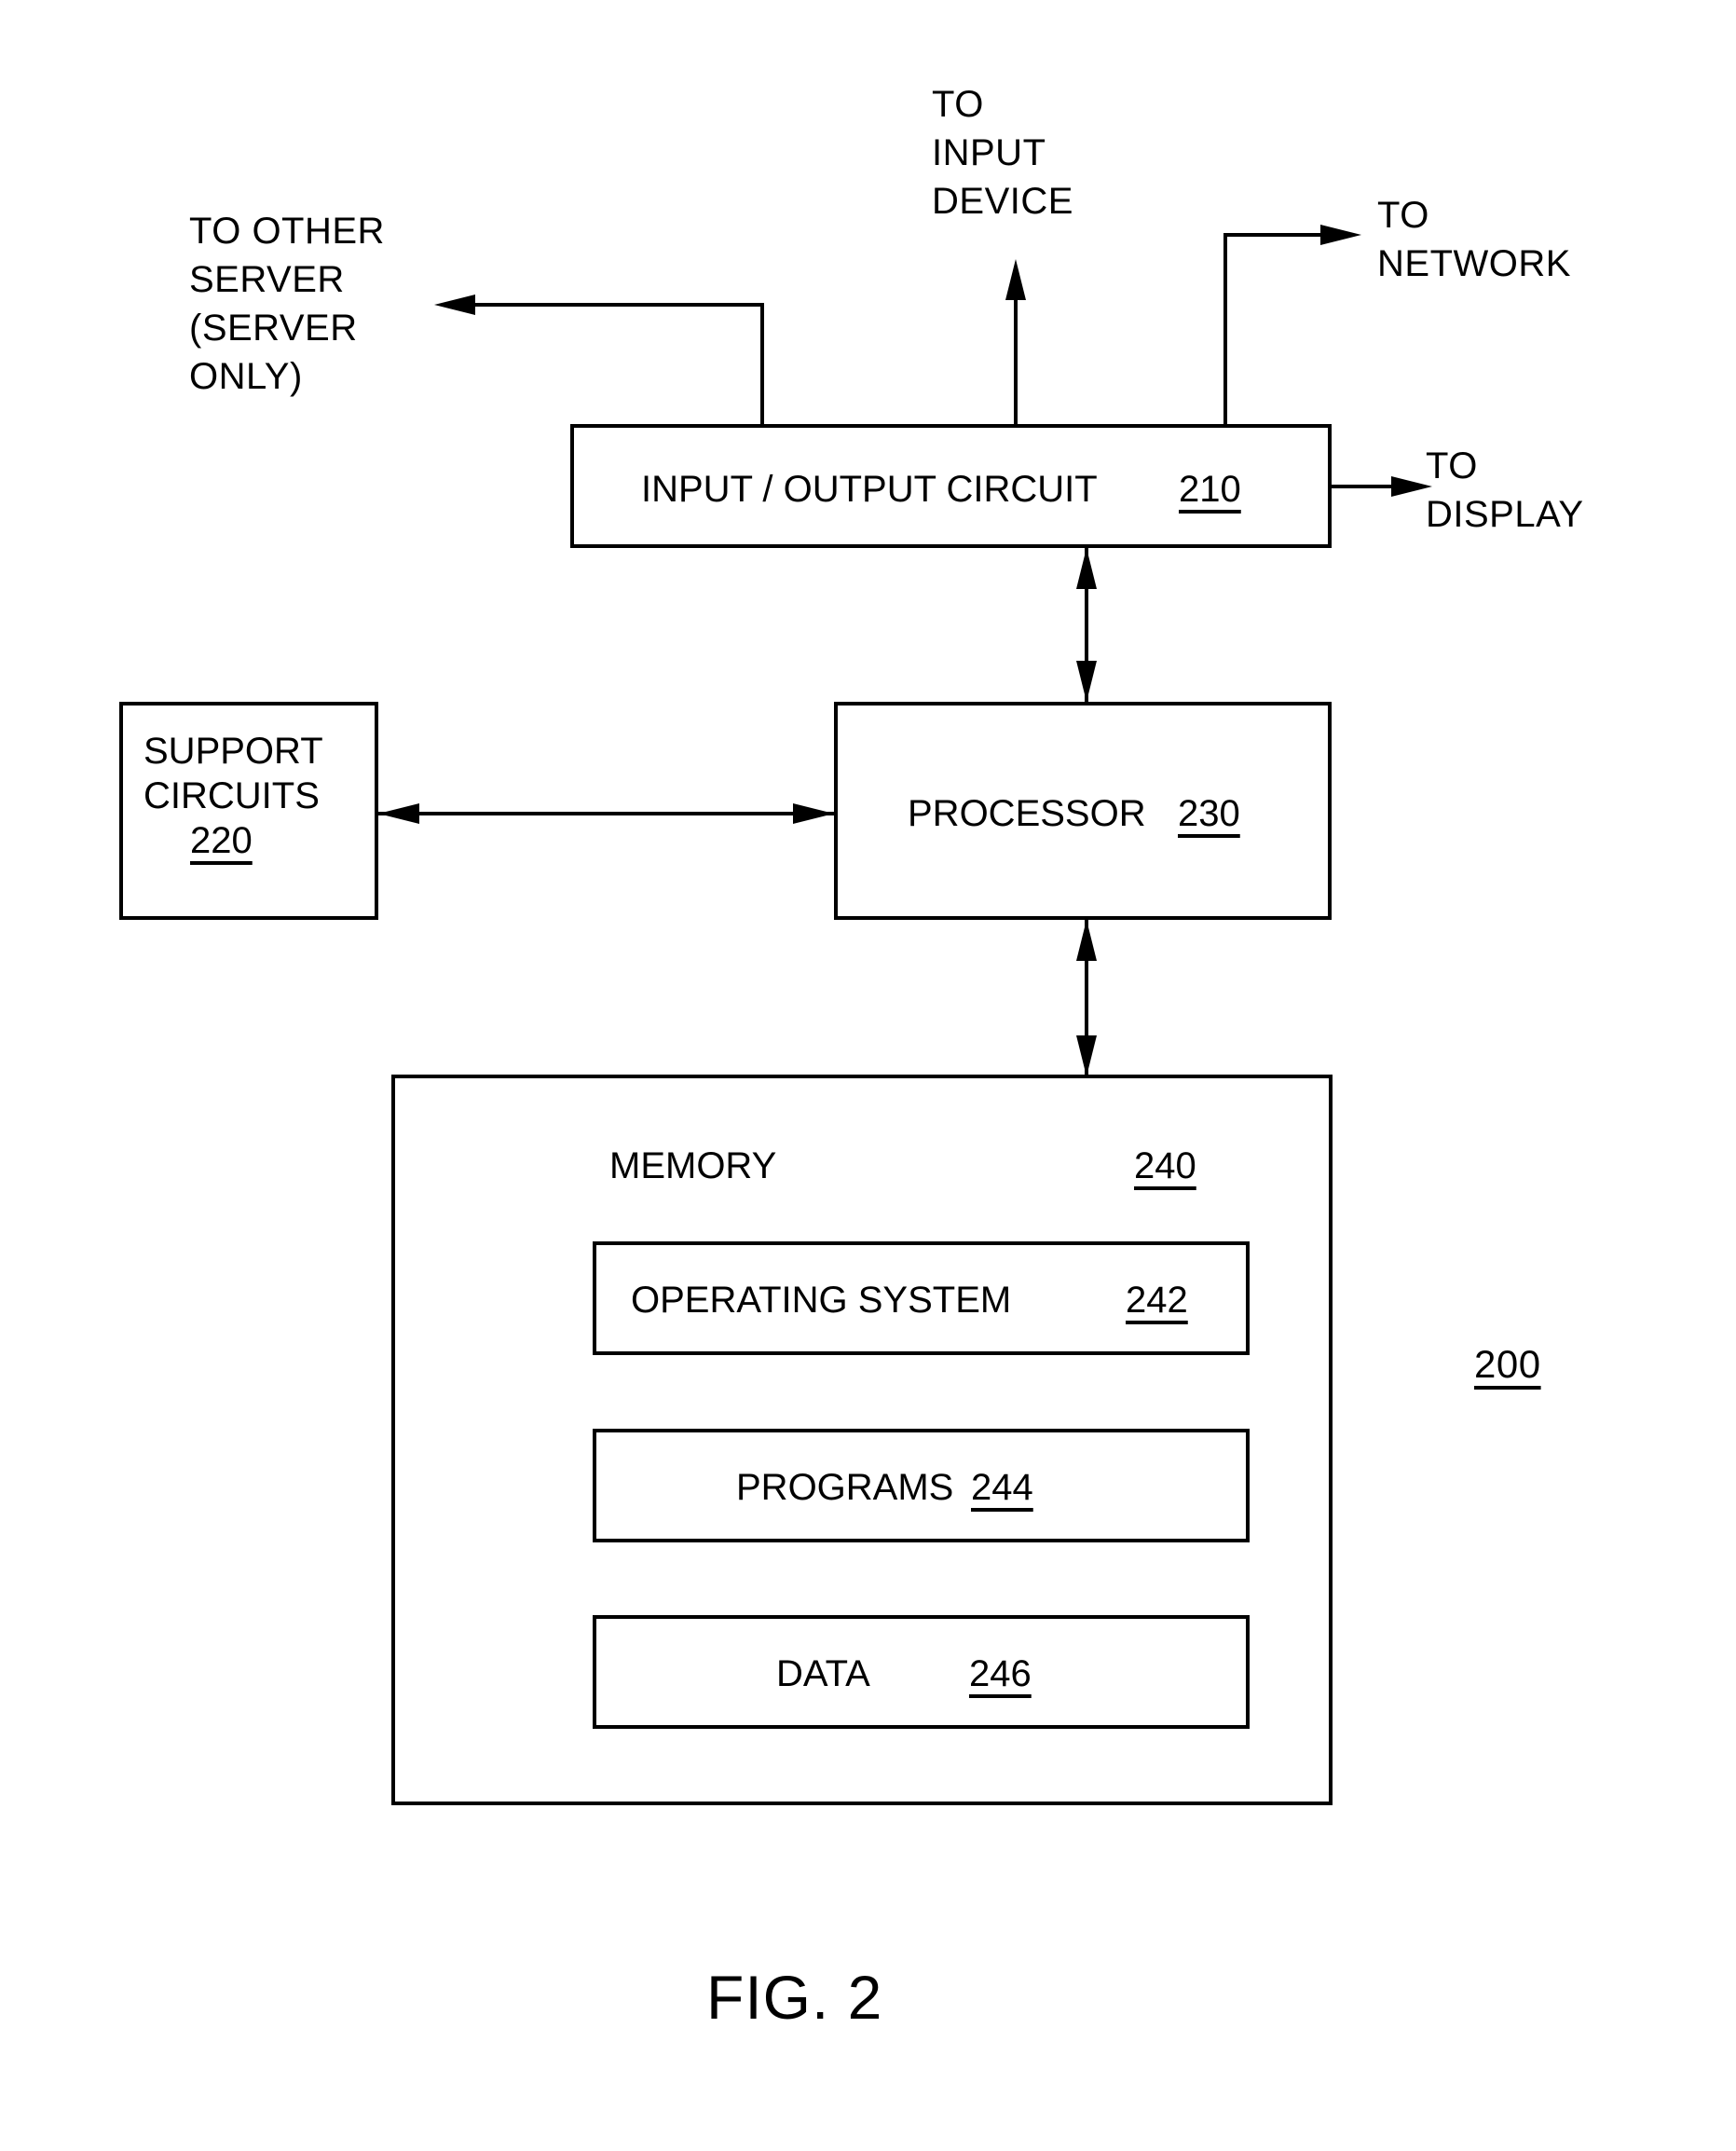  I want to click on block-io-reference: 210, so click(1210, 489).